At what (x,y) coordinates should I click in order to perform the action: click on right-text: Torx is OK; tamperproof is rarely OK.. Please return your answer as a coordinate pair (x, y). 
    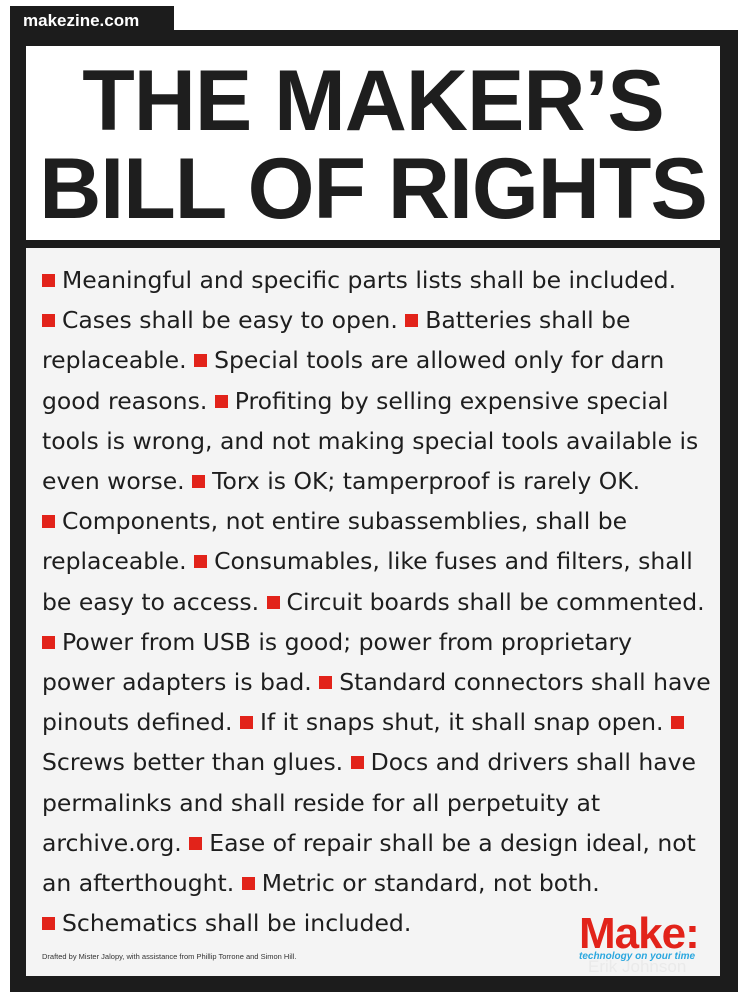
    Looking at the image, I should click on (426, 481).